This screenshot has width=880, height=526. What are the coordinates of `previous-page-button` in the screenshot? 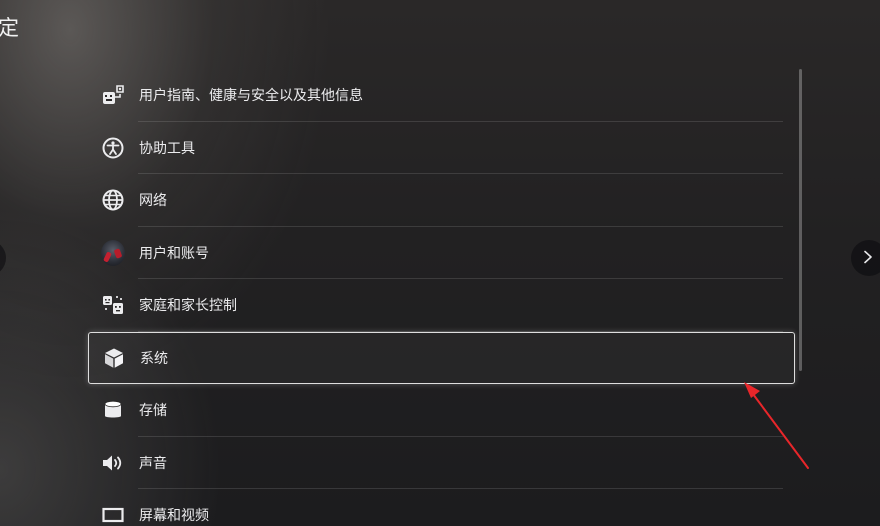 It's located at (3, 258).